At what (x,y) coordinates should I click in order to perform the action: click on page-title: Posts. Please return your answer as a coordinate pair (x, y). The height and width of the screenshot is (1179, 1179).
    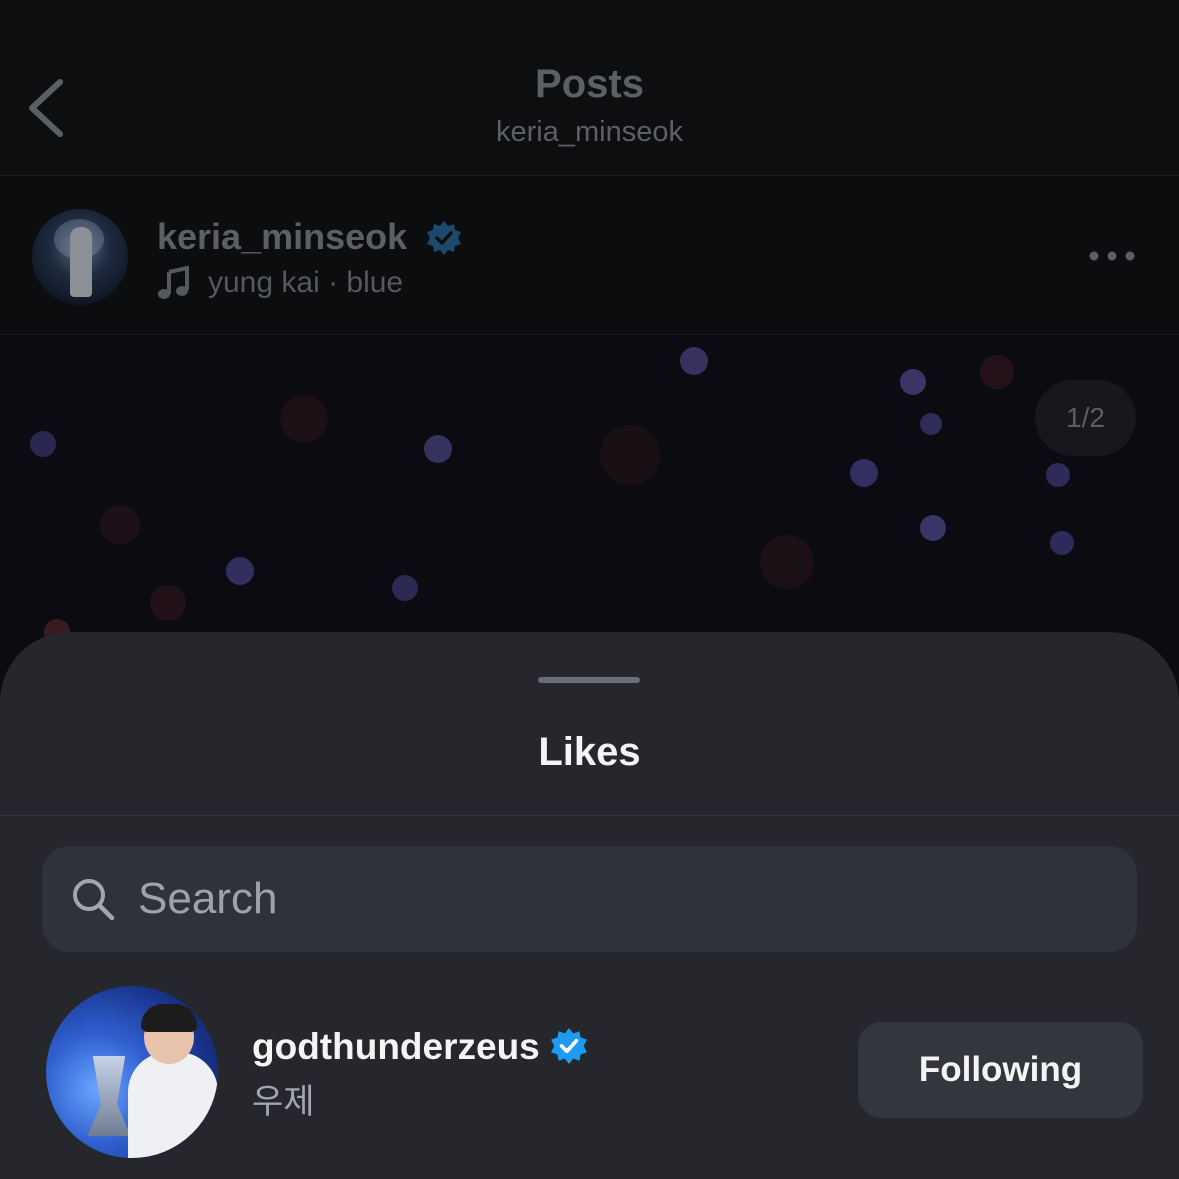
    Looking at the image, I should click on (589, 84).